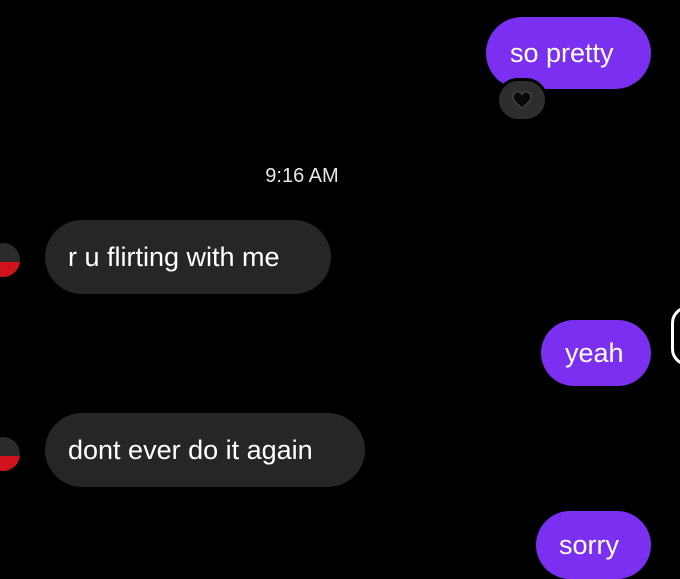 This screenshot has width=680, height=579. Describe the element at coordinates (589, 544) in the screenshot. I see `message-text: sorry` at that location.